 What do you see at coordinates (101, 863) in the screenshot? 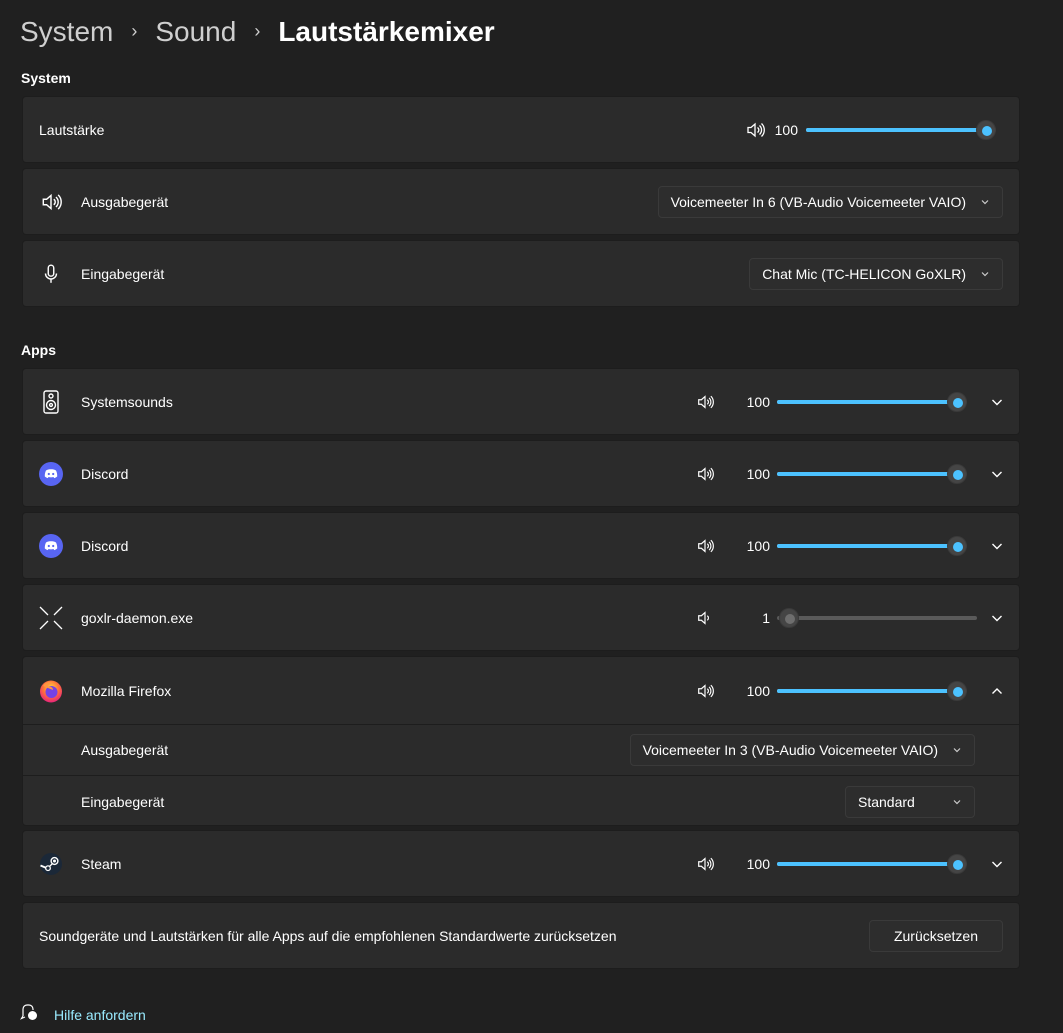
I see `app-name: Steam` at bounding box center [101, 863].